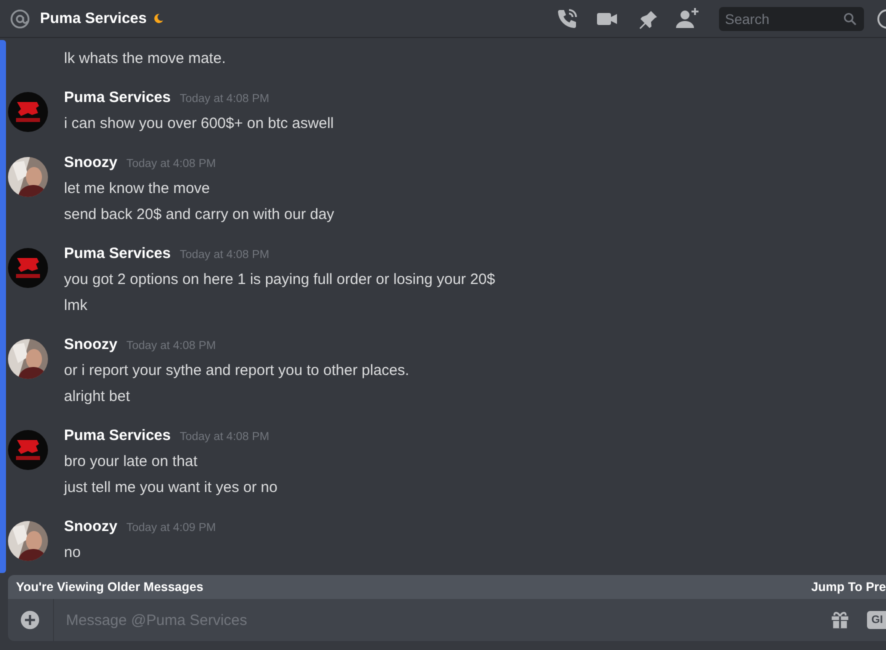 The height and width of the screenshot is (650, 886). What do you see at coordinates (110, 587) in the screenshot?
I see `older-messages-label: You're Viewing Older Messages` at bounding box center [110, 587].